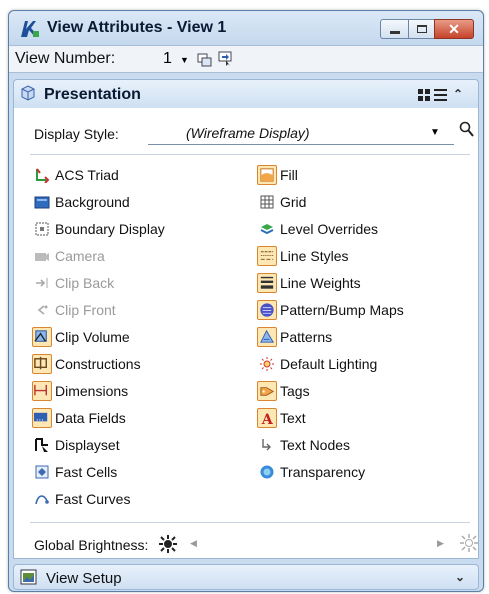 The width and height of the screenshot is (489, 594). Describe the element at coordinates (92, 94) in the screenshot. I see `presentation-title: Presentation` at that location.